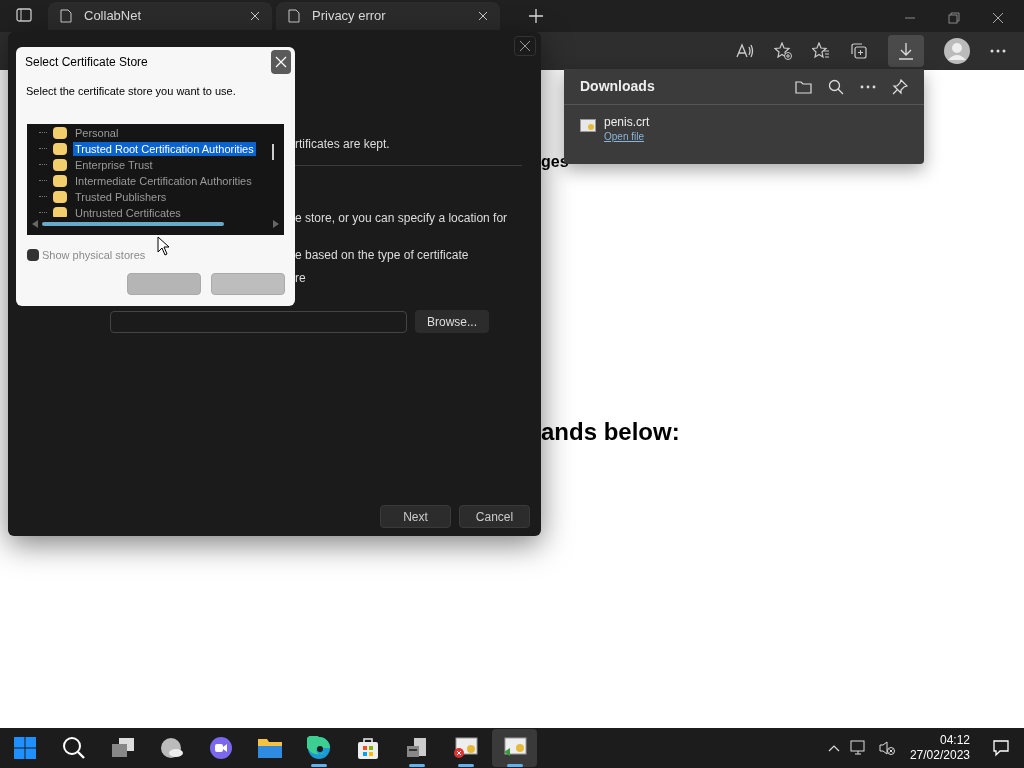 The image size is (1024, 768). Describe the element at coordinates (131, 91) in the screenshot. I see `prompt-text: Select the certificate store you want to use.` at that location.